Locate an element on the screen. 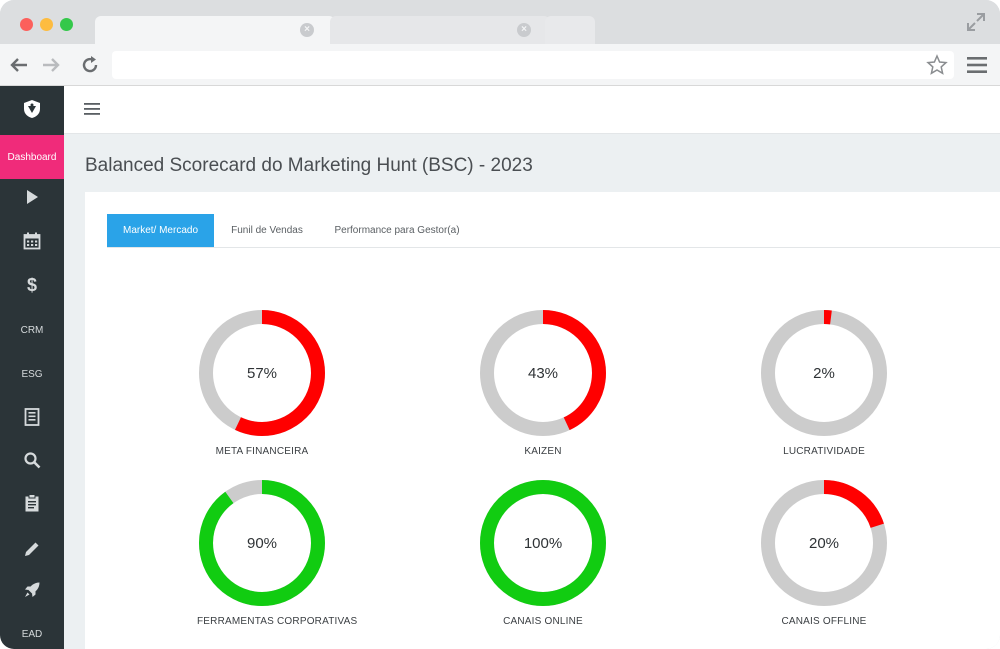 This screenshot has width=1000, height=649. back-arrow-icon is located at coordinates (19, 65).